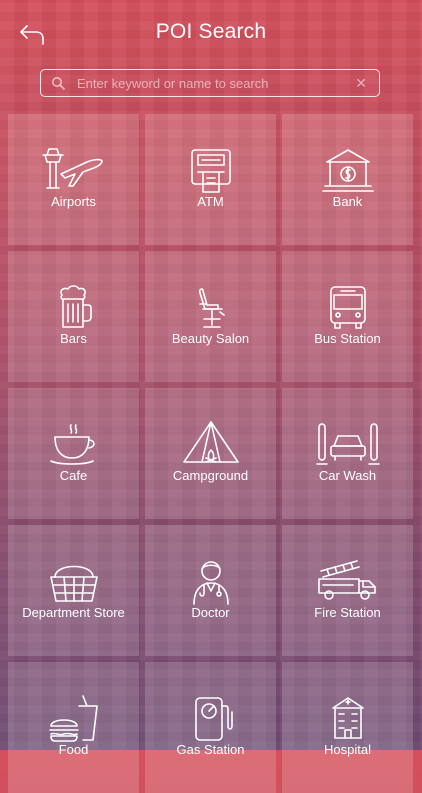  I want to click on airport-icon, so click(72, 168).